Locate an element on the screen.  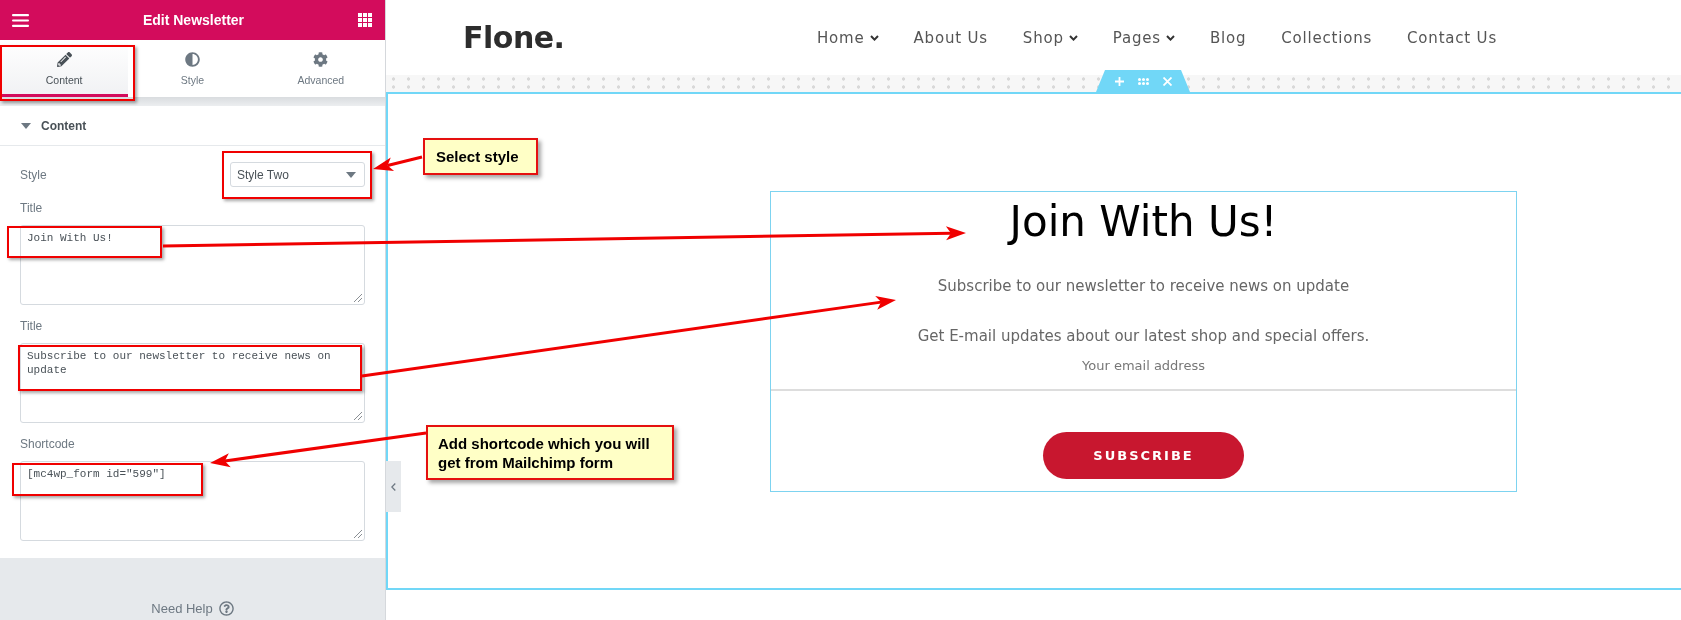
help-link: Need Help is located at coordinates (192, 608).